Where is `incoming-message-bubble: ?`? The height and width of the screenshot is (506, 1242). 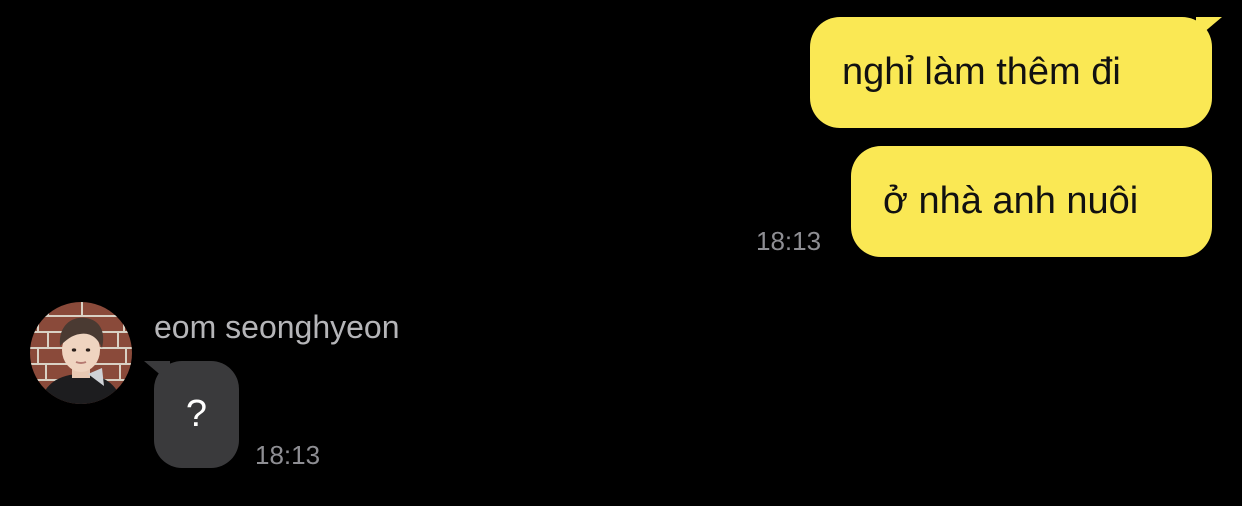 incoming-message-bubble: ? is located at coordinates (191, 414).